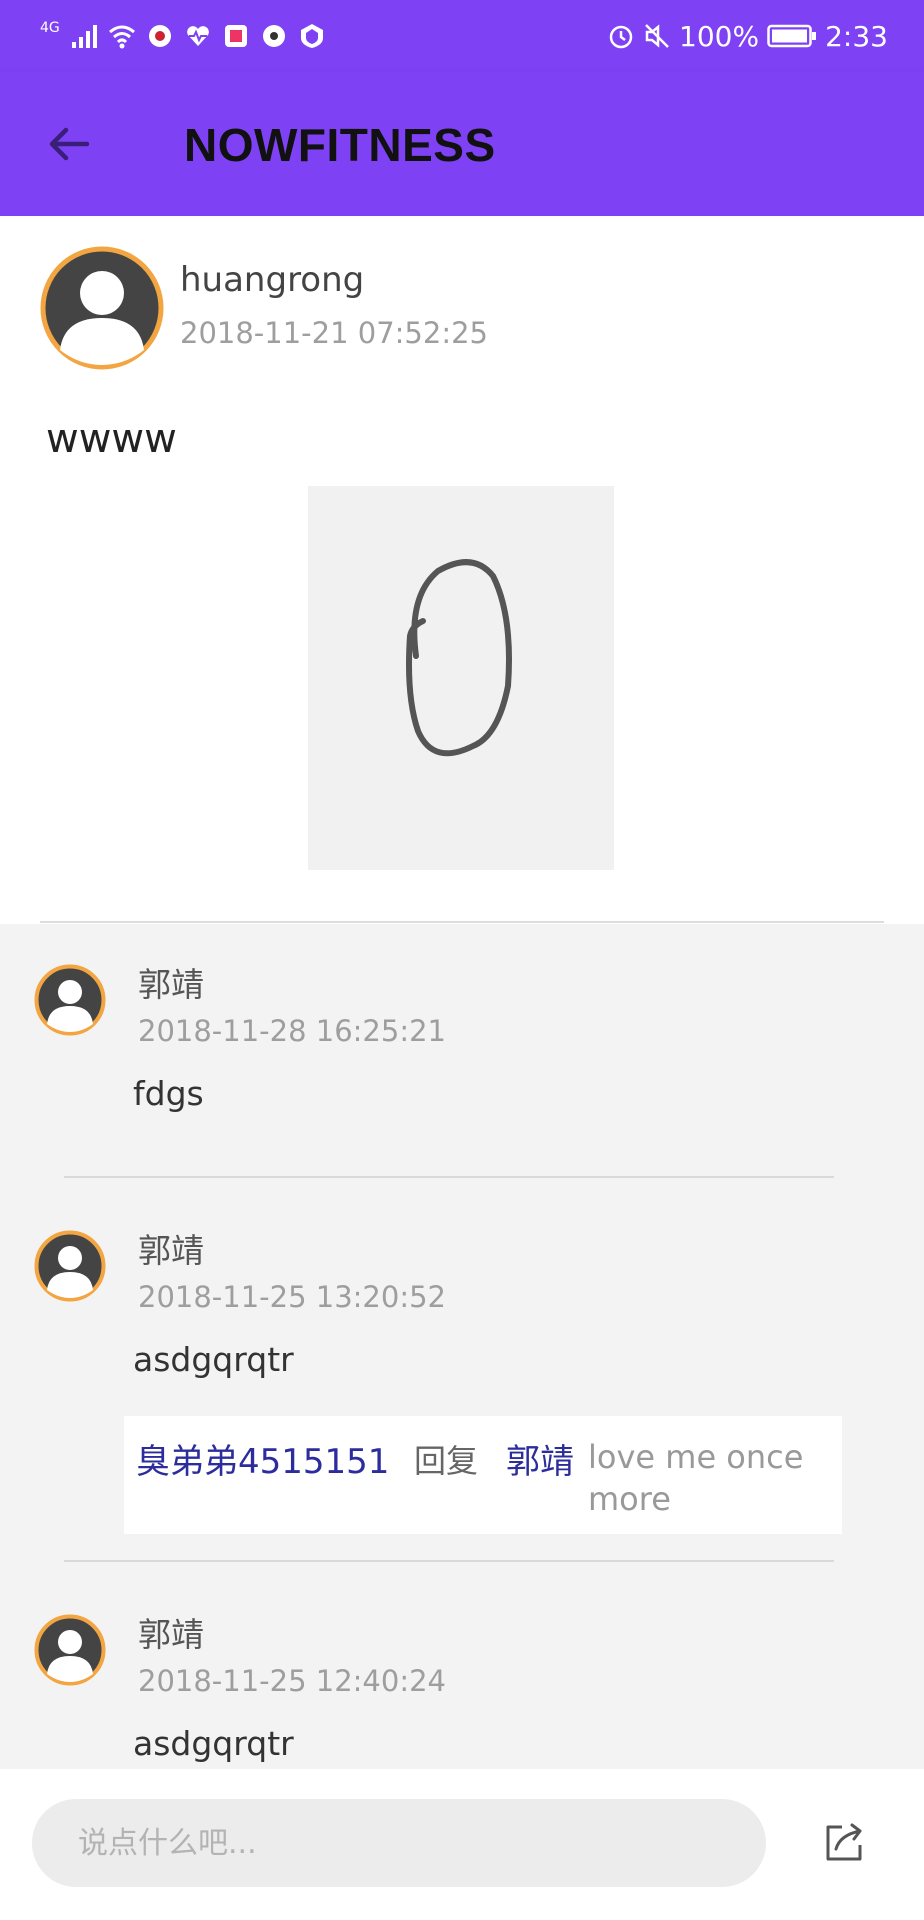 This screenshot has width=924, height=1920. What do you see at coordinates (446, 1461) in the screenshot?
I see `reply-label: 回复` at bounding box center [446, 1461].